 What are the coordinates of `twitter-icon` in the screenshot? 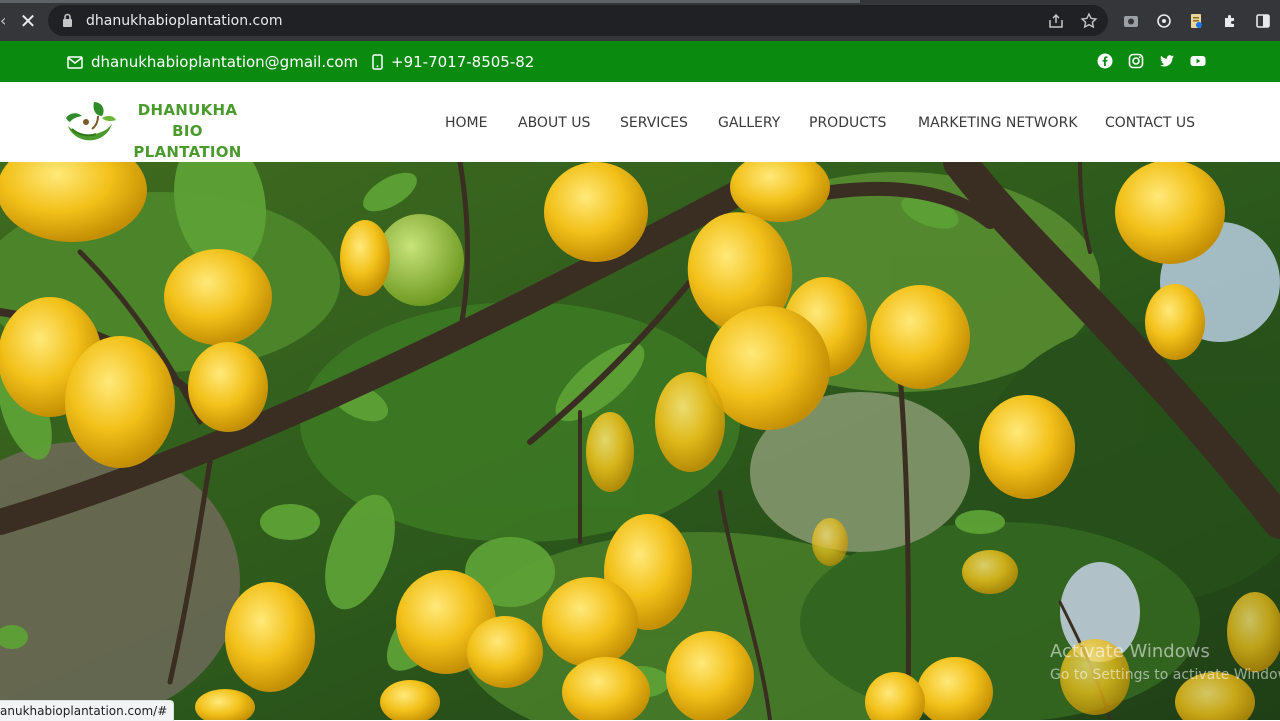 It's located at (1167, 61).